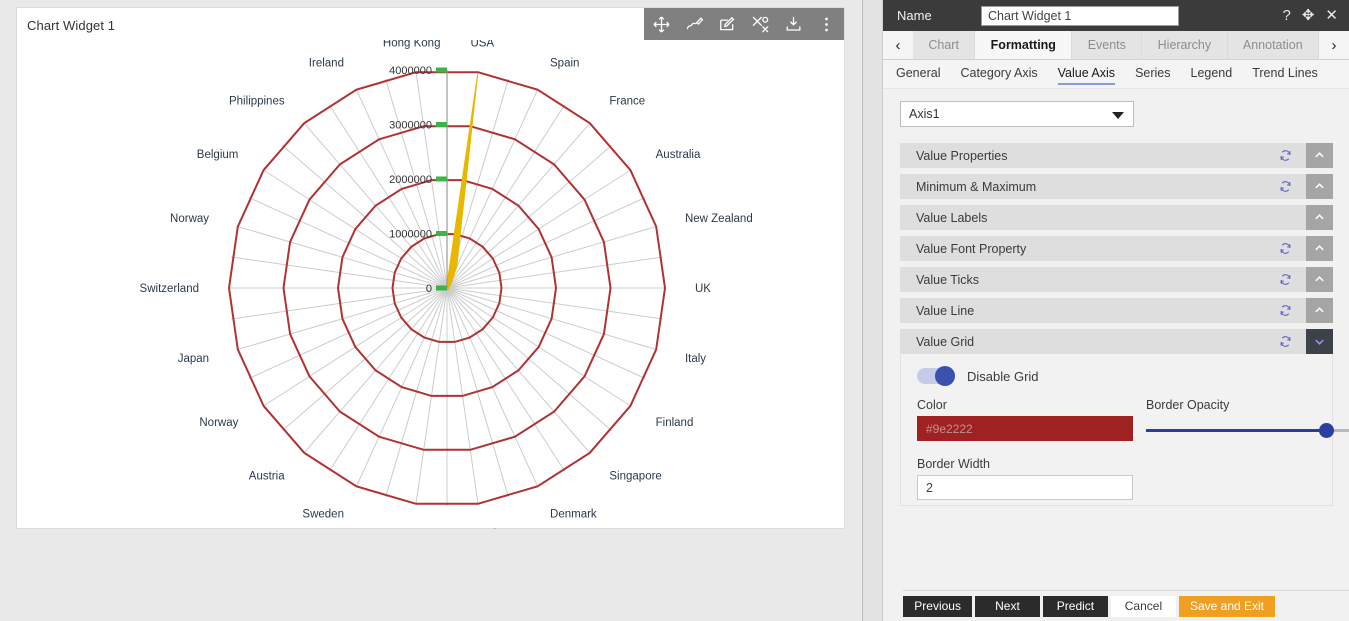 This screenshot has width=1349, height=621. What do you see at coordinates (760, 24) in the screenshot?
I see `tools-icon` at bounding box center [760, 24].